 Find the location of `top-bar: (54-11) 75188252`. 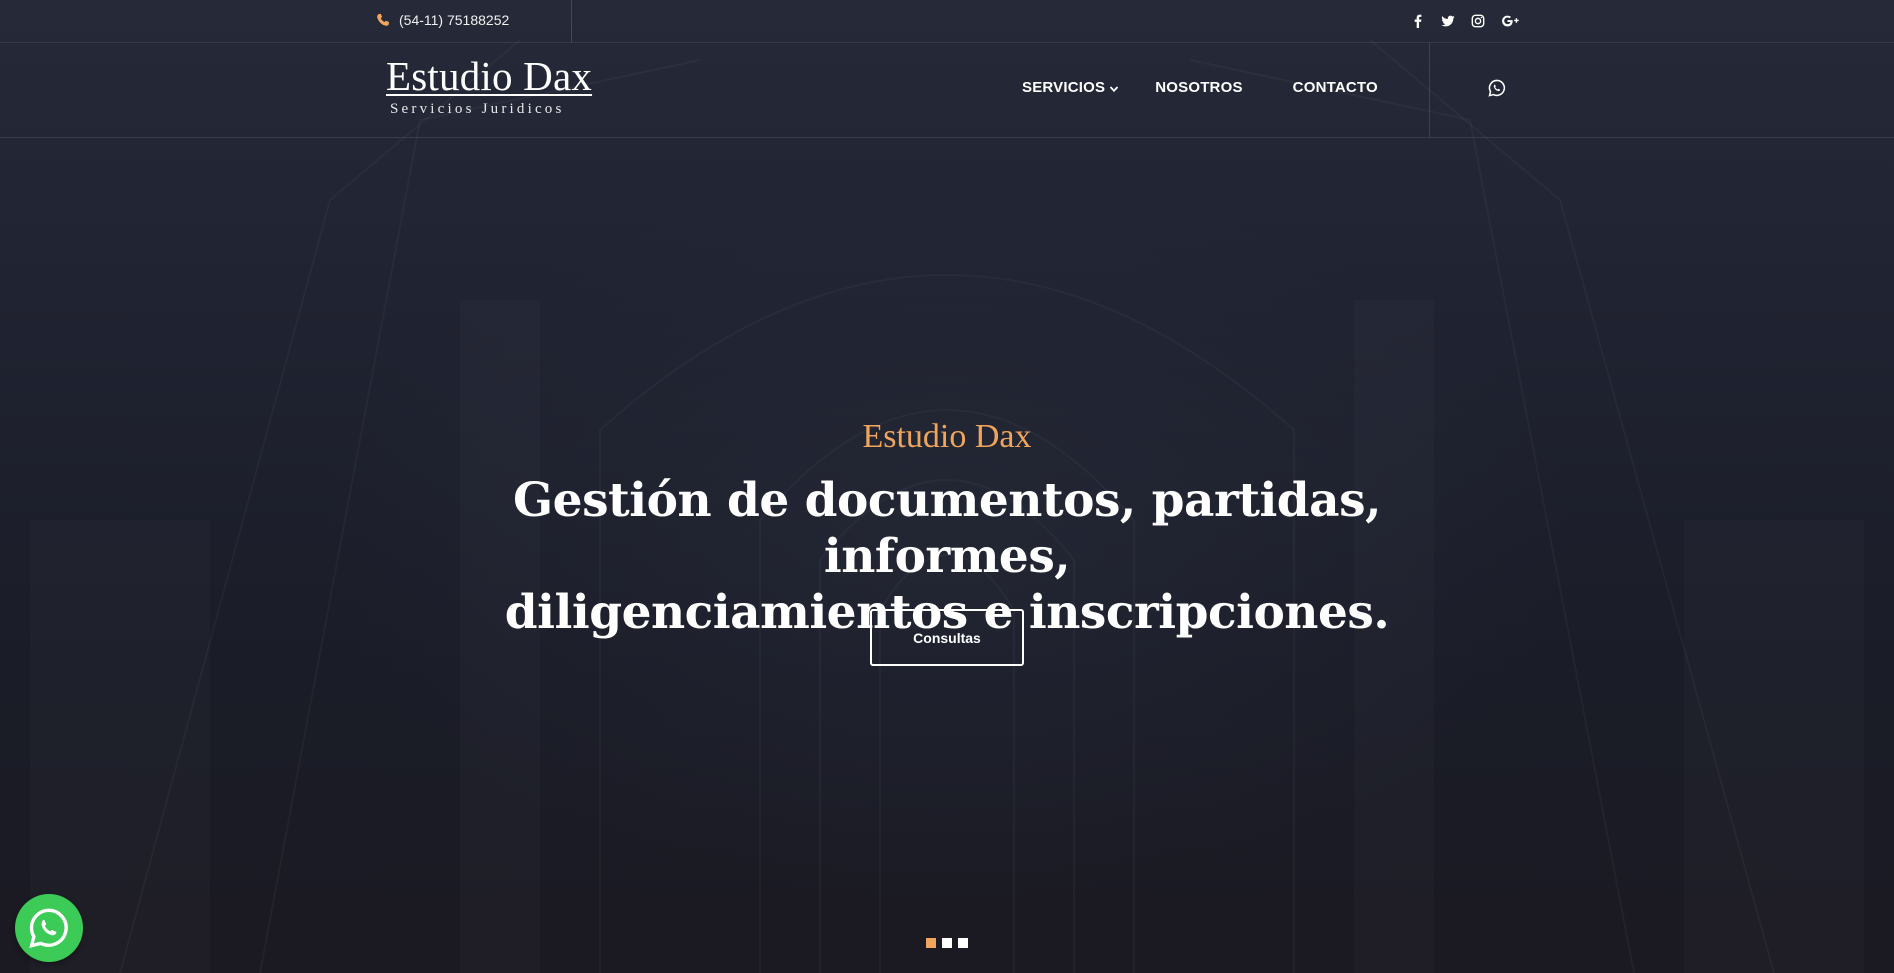

top-bar: (54-11) 75188252 is located at coordinates (947, 21).